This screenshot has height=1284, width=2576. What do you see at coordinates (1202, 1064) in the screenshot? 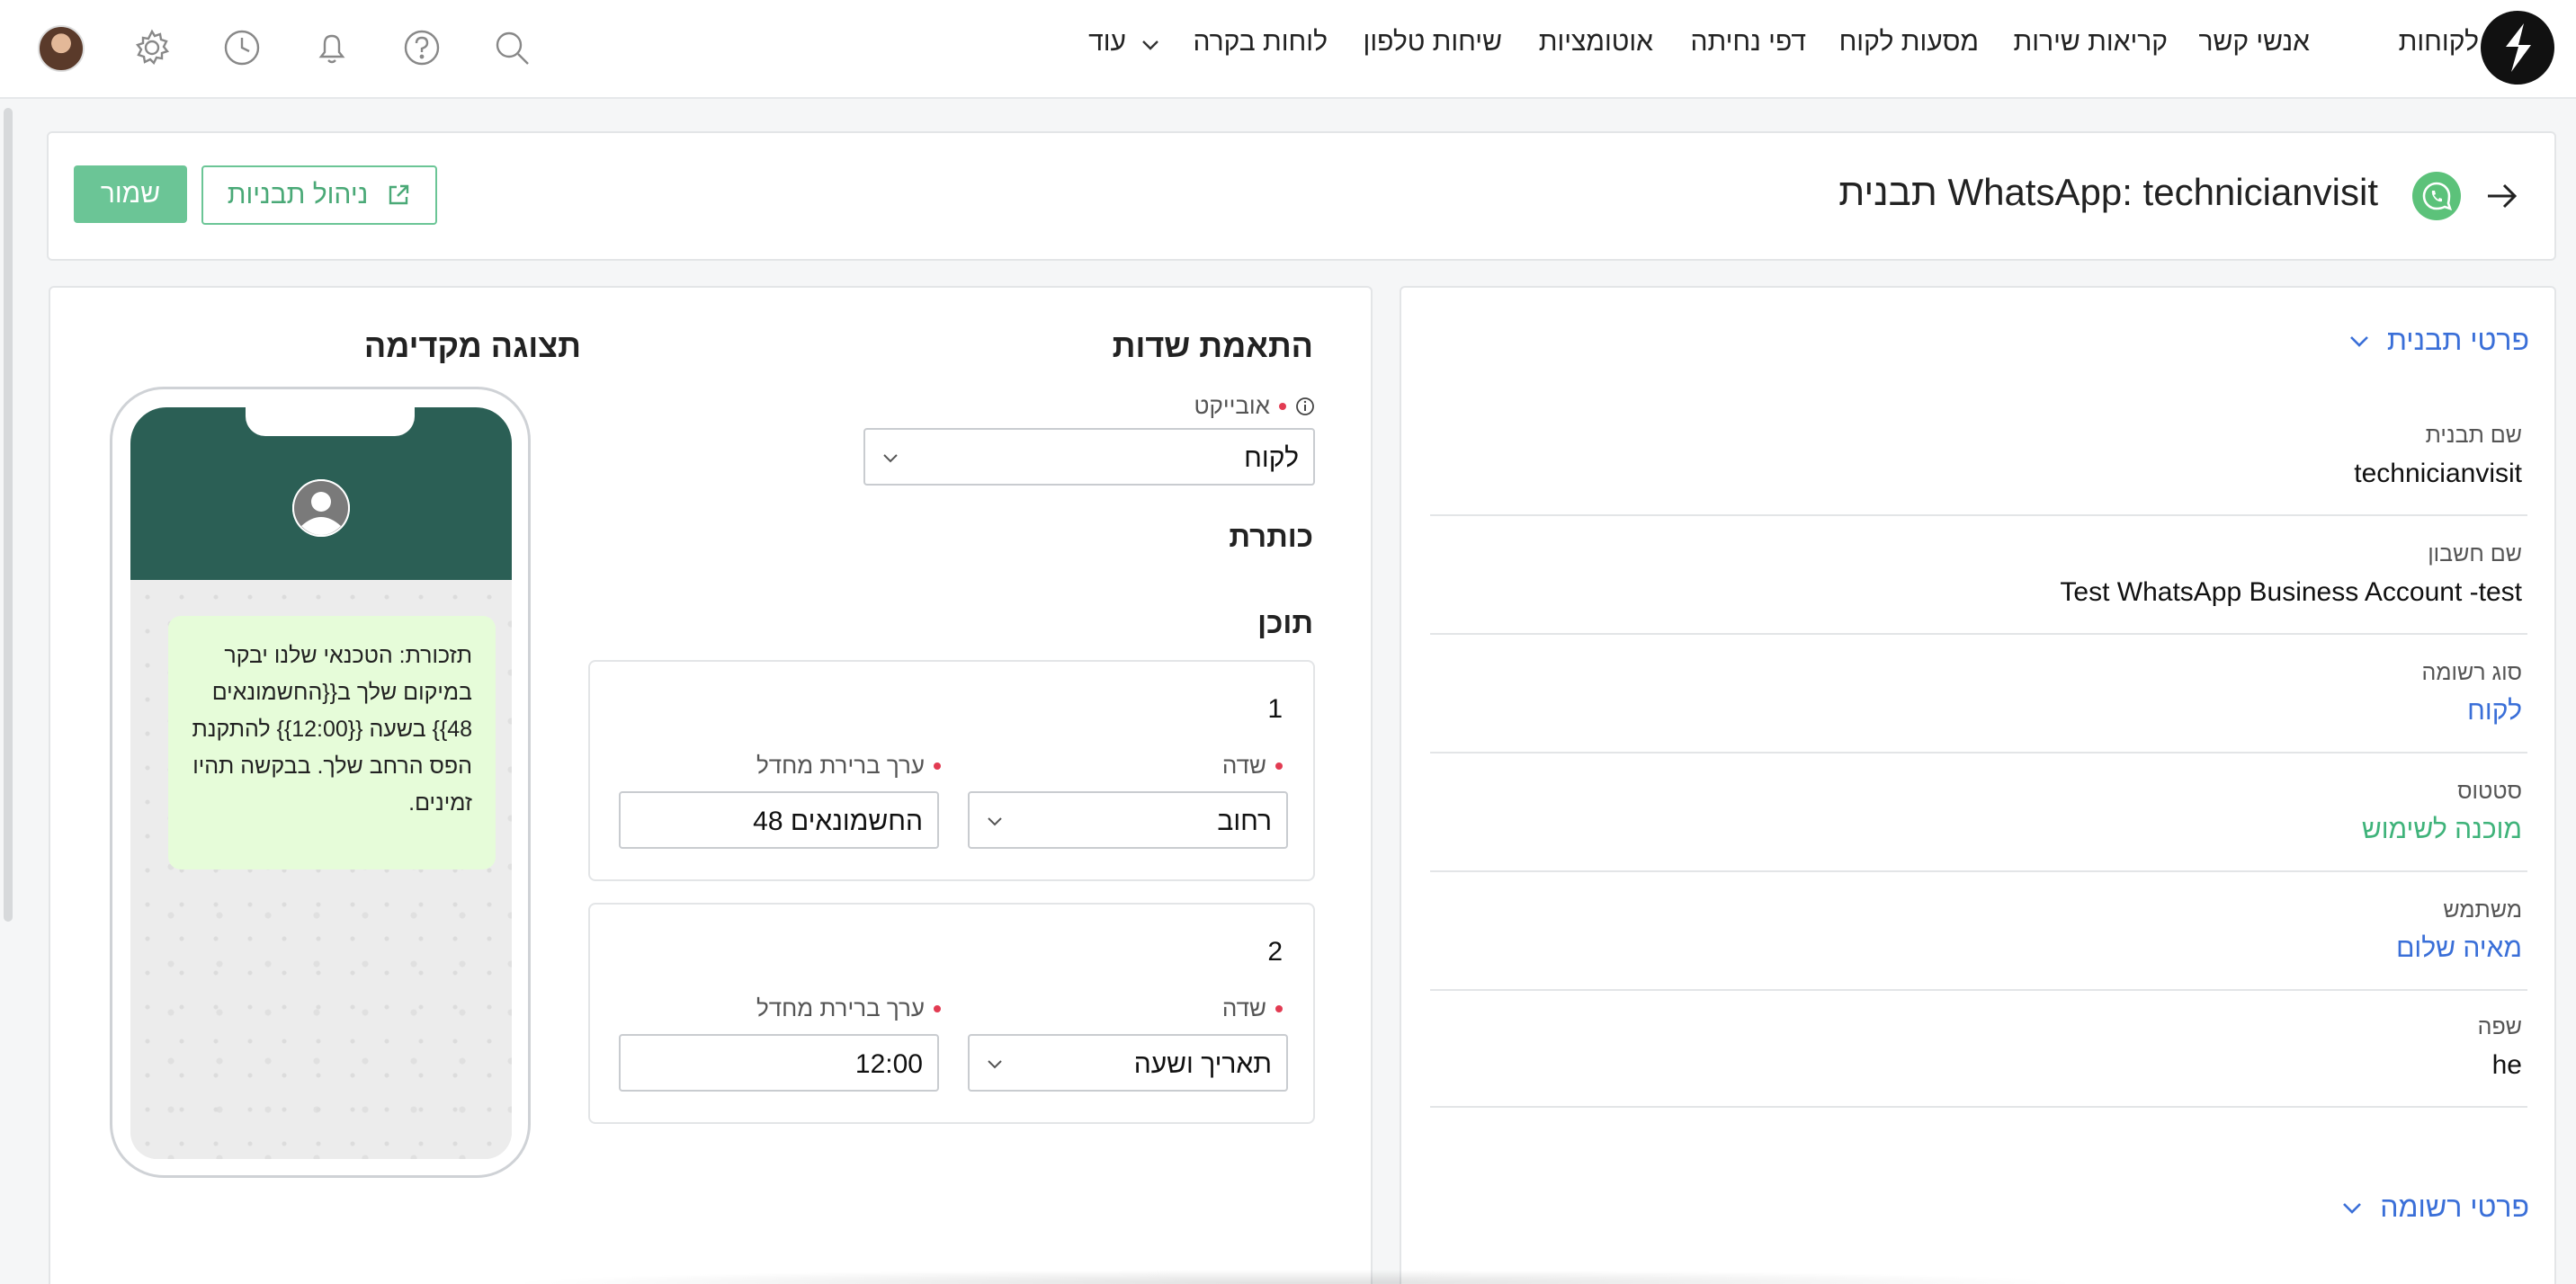
I see `variable-field-value: תאריך ושעה` at bounding box center [1202, 1064].